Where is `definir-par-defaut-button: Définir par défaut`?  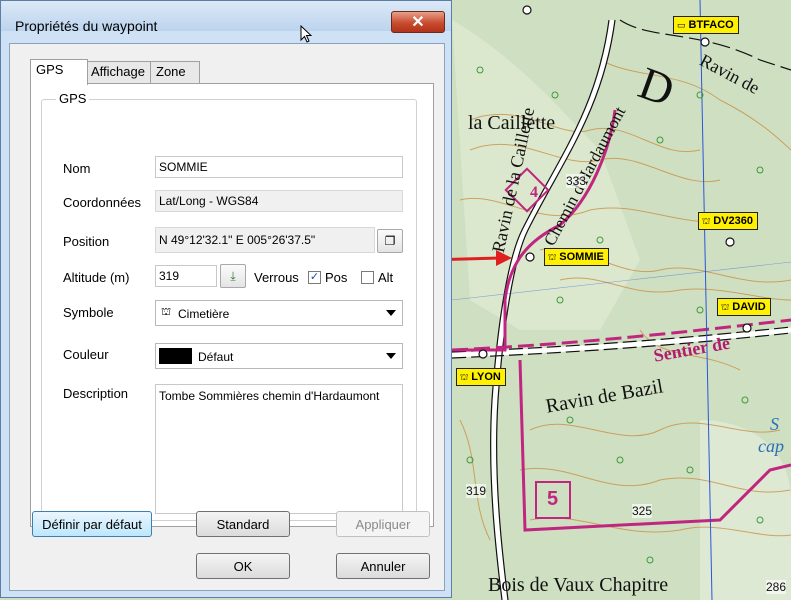
definir-par-defaut-button: Définir par défaut is located at coordinates (92, 524).